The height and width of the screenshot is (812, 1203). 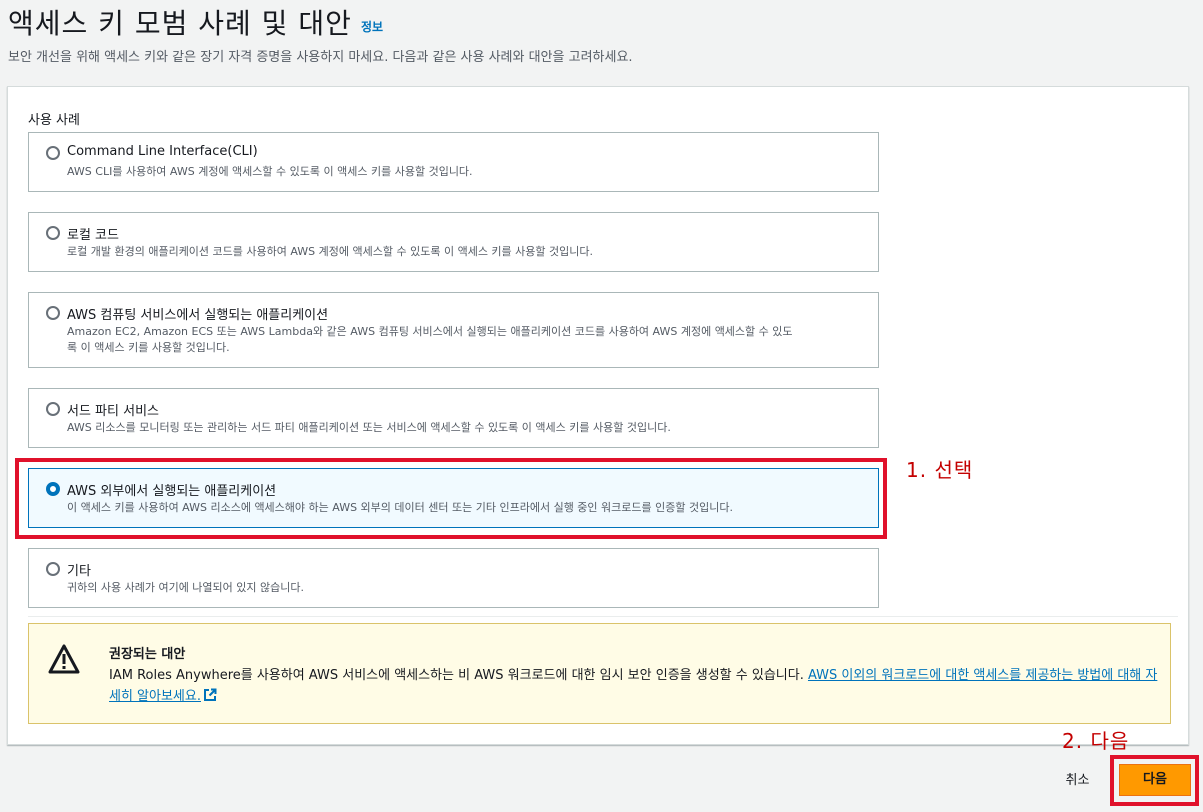 What do you see at coordinates (162, 151) in the screenshot?
I see `option-title: Command Line Interface(CLI)` at bounding box center [162, 151].